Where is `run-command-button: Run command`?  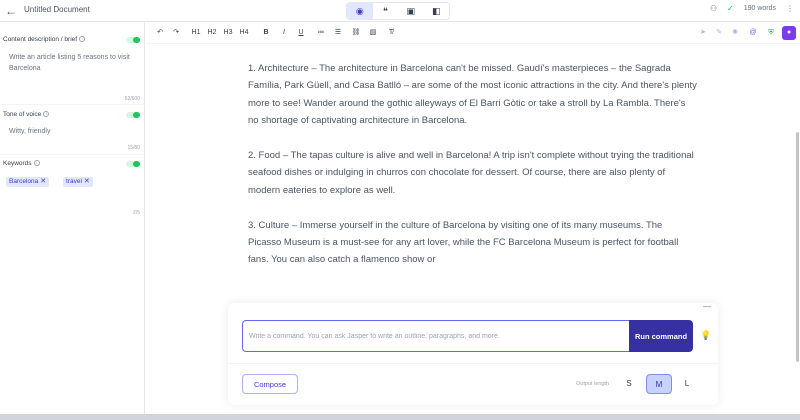
run-command-button: Run command is located at coordinates (661, 336).